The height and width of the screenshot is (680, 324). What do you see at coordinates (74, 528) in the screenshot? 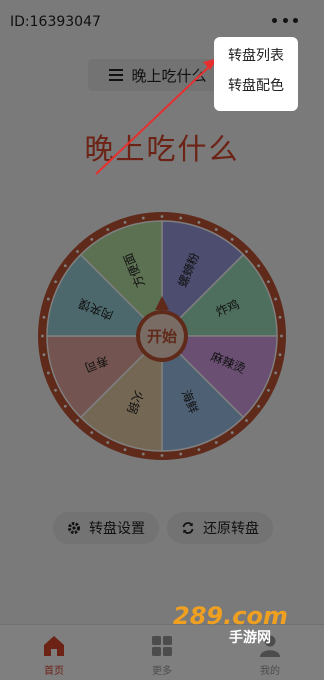
I see `gear-icon` at bounding box center [74, 528].